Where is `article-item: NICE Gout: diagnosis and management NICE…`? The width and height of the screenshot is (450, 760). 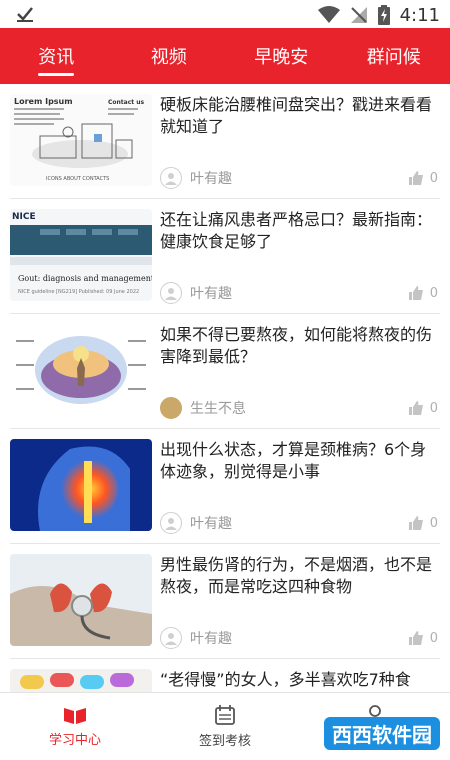 article-item: NICE Gout: diagnosis and management NICE… is located at coordinates (225, 256).